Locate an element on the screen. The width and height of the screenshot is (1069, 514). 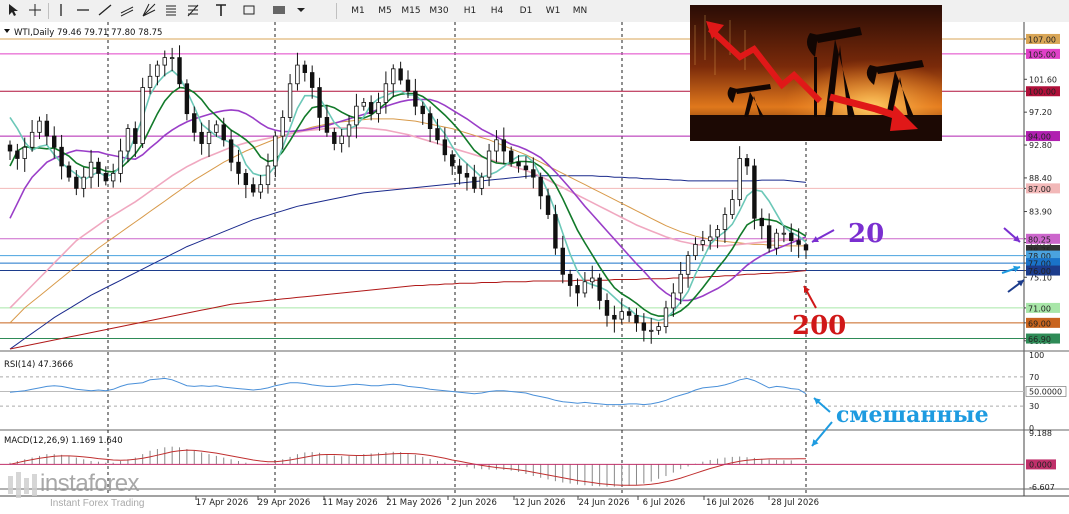
fibonacci-icon is located at coordinates (171, 11).